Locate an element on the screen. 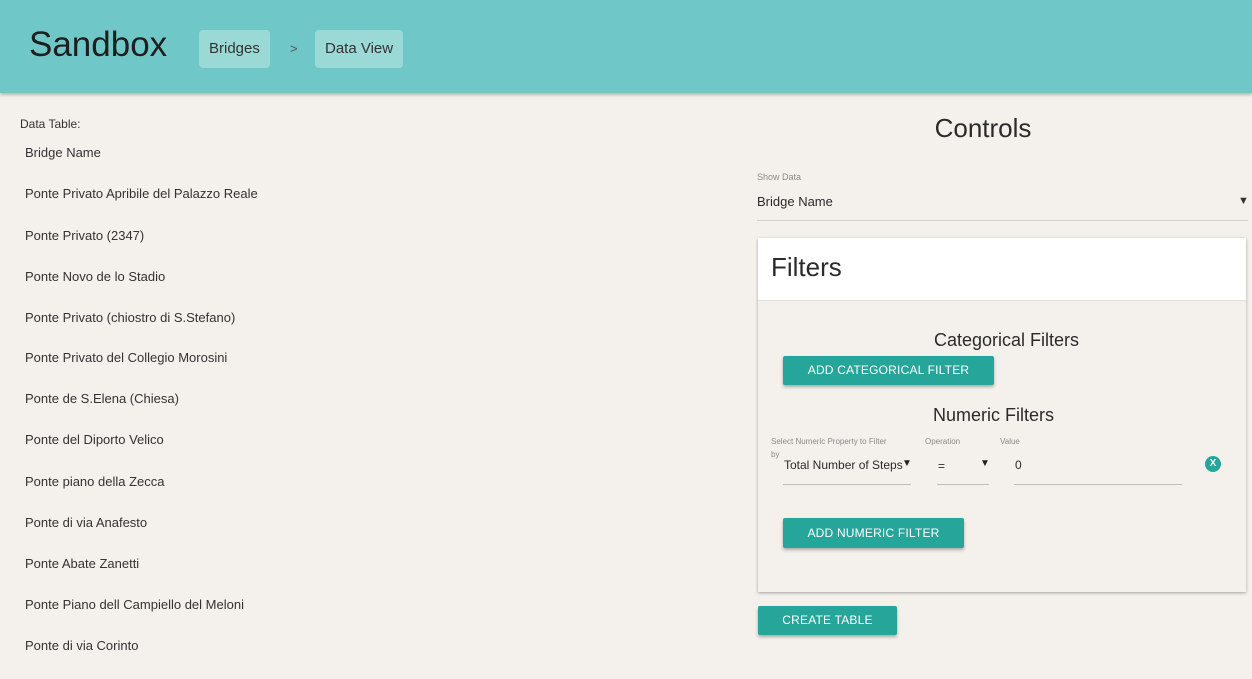  value-underline is located at coordinates (1098, 484).